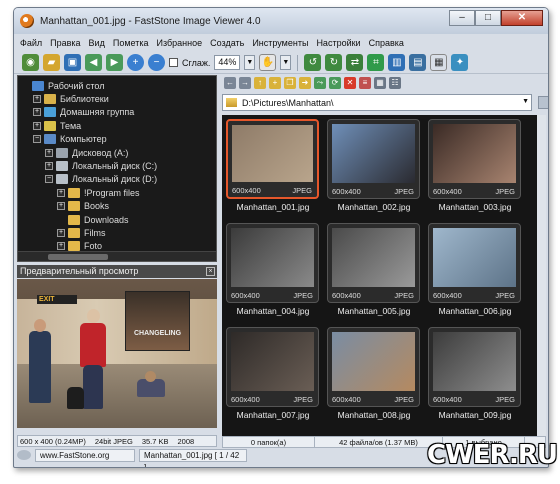 This screenshot has height=484, width=560. What do you see at coordinates (117, 256) in the screenshot?
I see `tree-scrollbar` at bounding box center [117, 256].